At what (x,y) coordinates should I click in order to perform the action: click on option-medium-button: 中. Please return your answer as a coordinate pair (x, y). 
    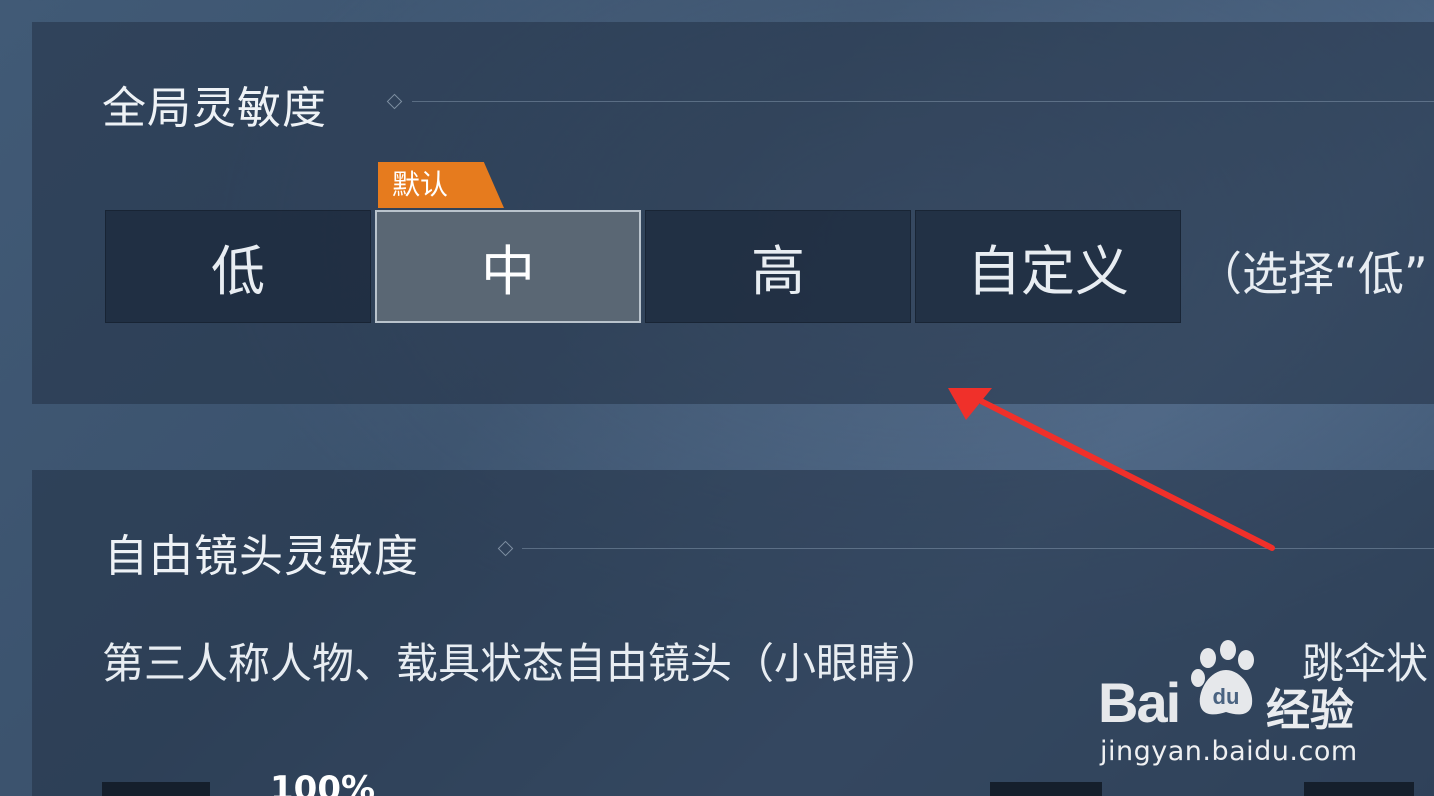
    Looking at the image, I should click on (508, 266).